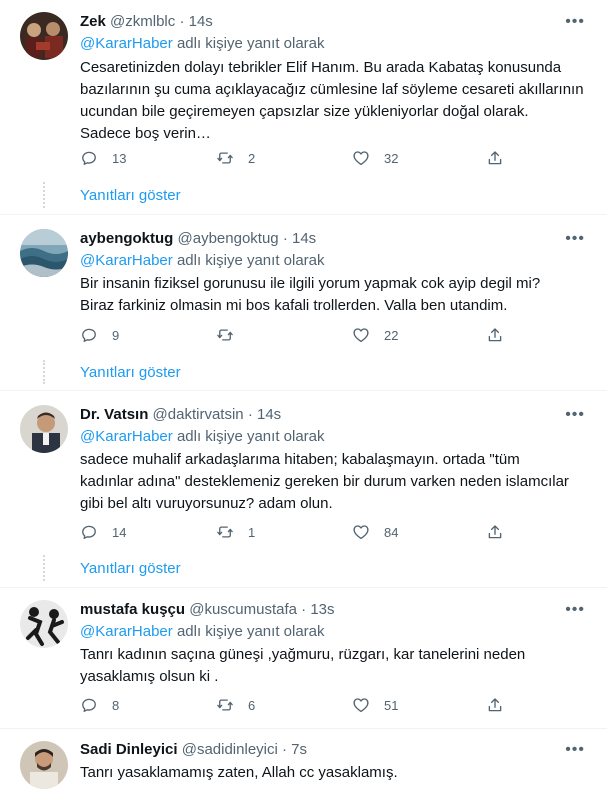 Image resolution: width=607 pixels, height=796 pixels. What do you see at coordinates (232, 335) in the screenshot?
I see `retweet-button` at bounding box center [232, 335].